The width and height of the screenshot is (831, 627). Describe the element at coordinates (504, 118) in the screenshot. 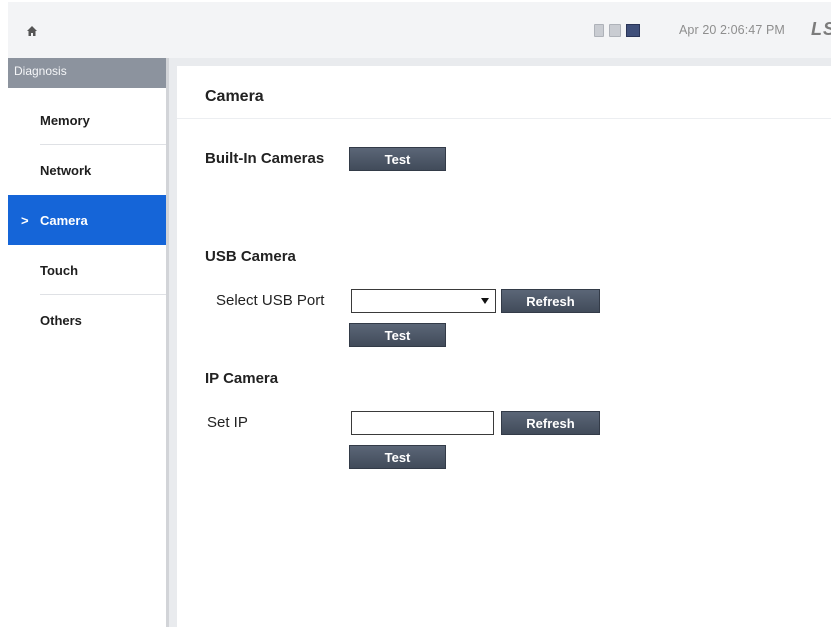

I see `divider` at that location.